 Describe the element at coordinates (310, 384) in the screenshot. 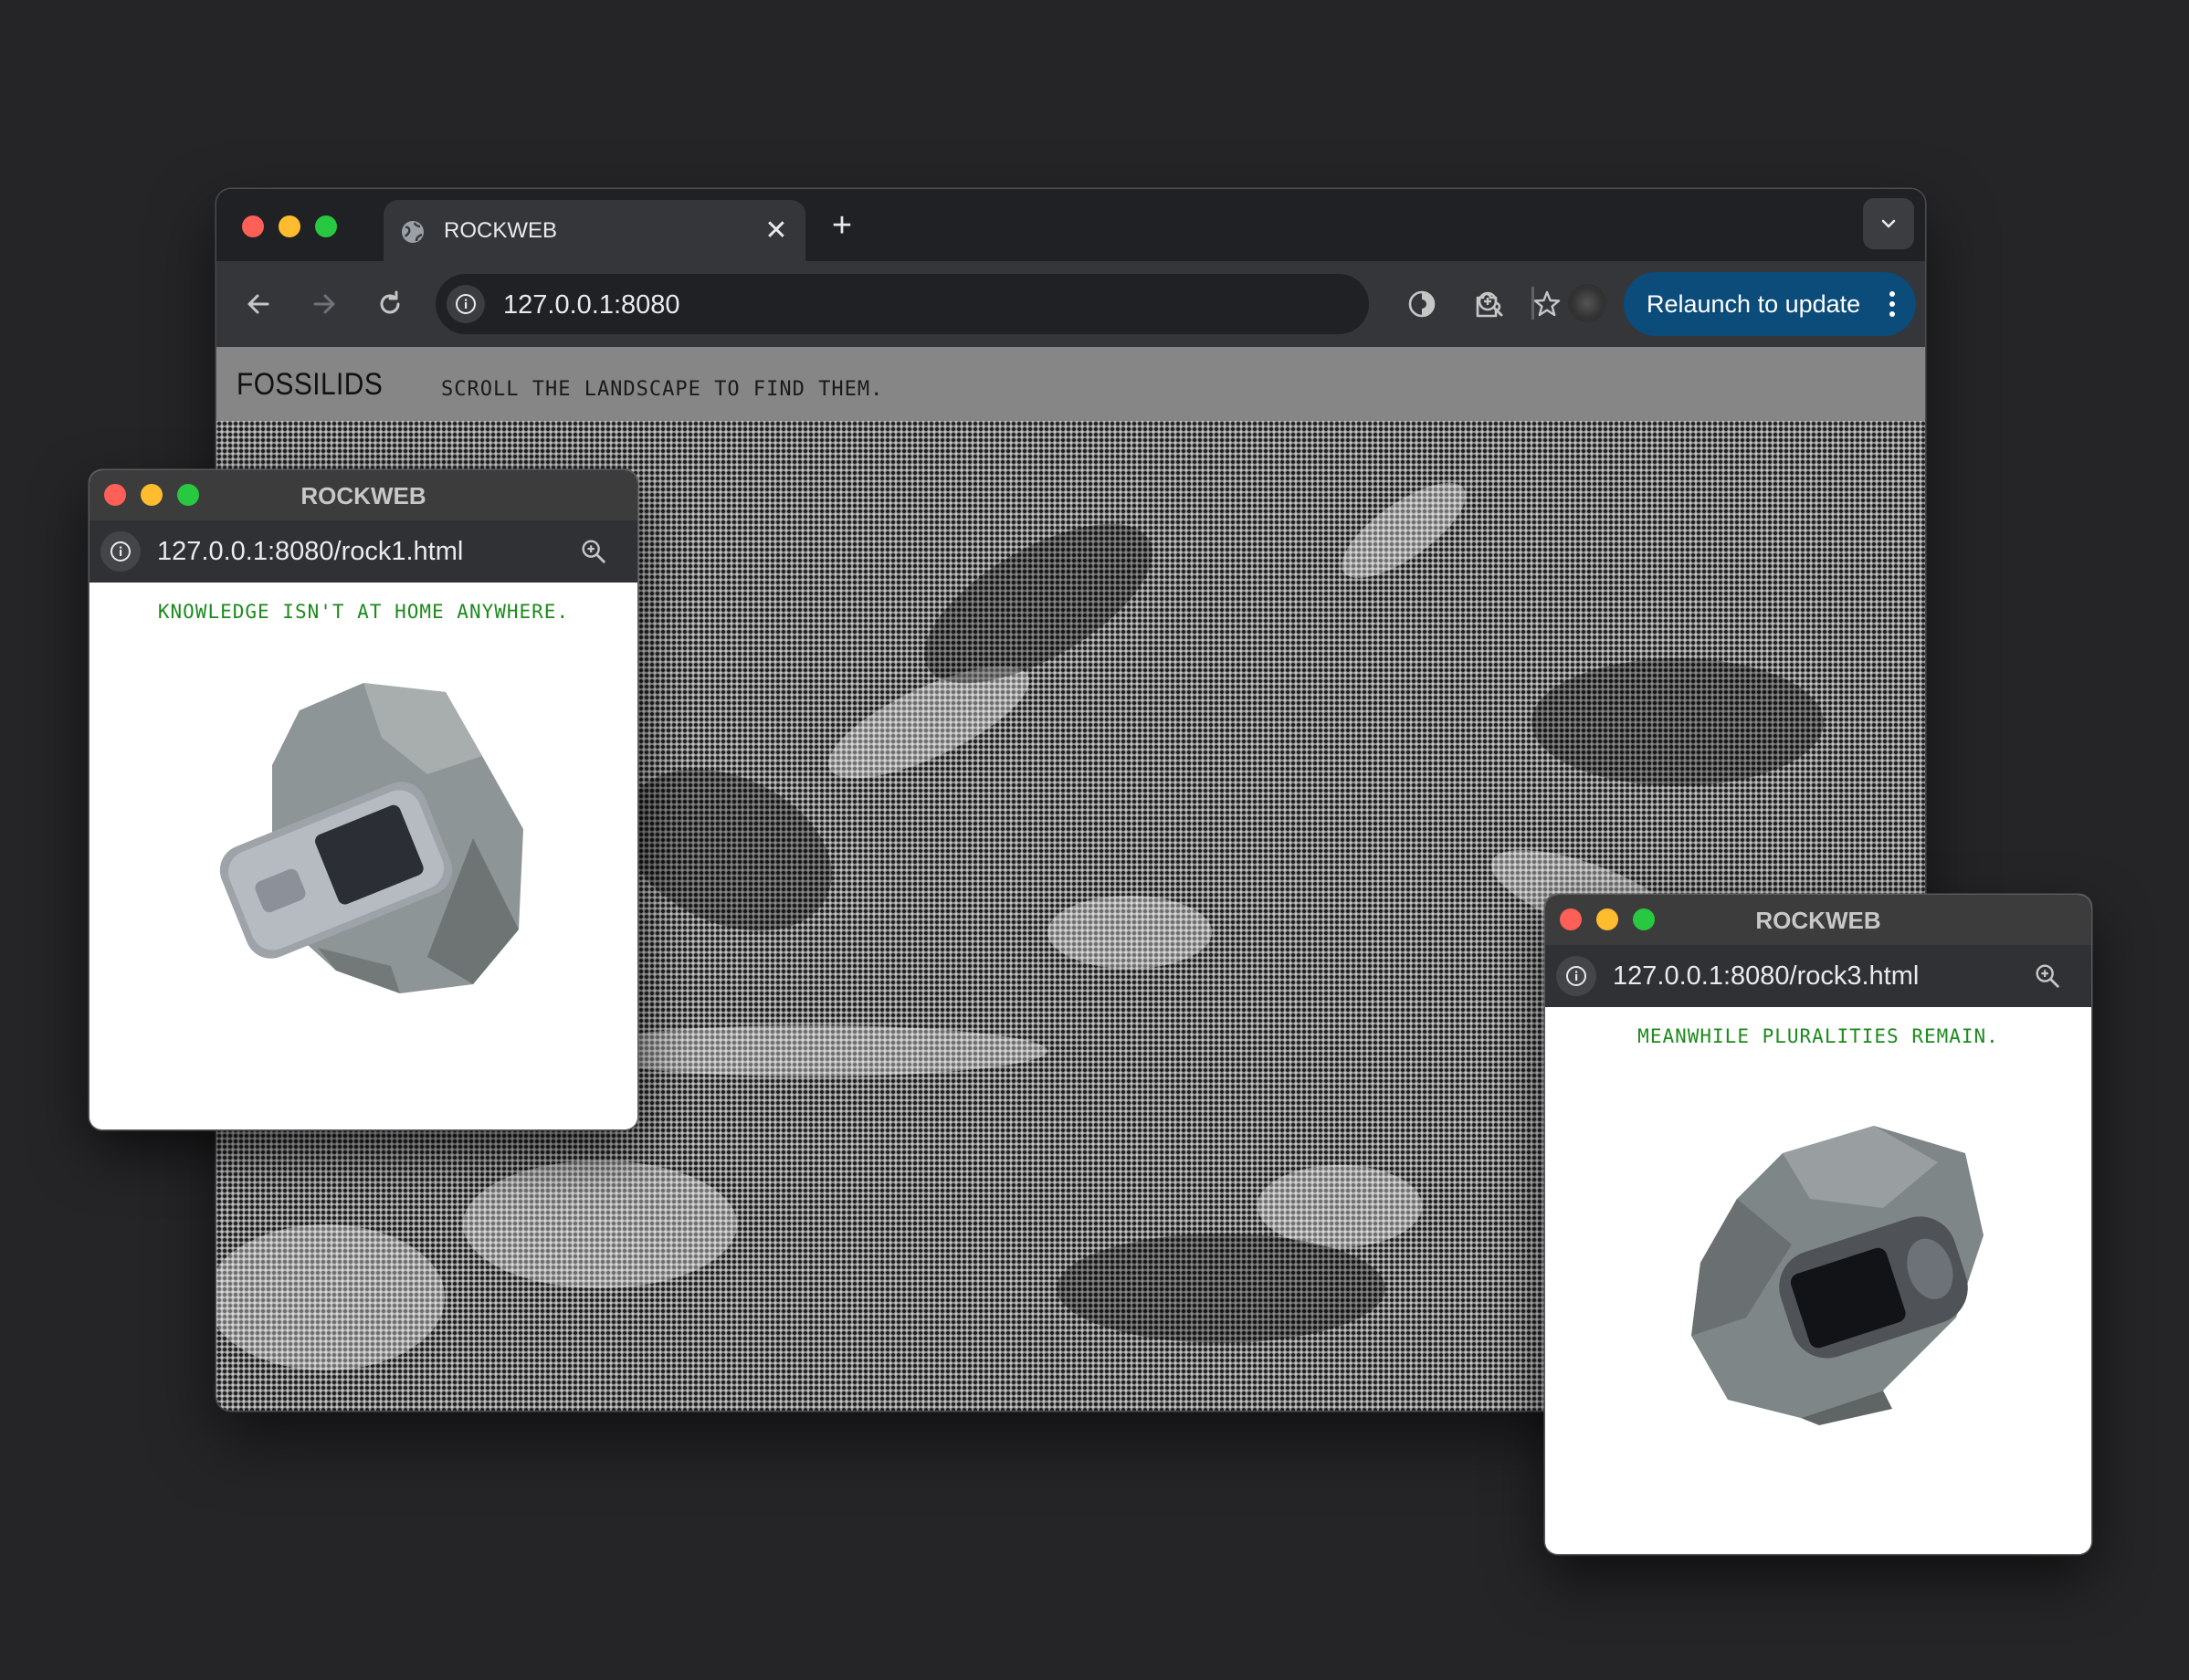

I see `site-title: FOSSILIDS` at that location.